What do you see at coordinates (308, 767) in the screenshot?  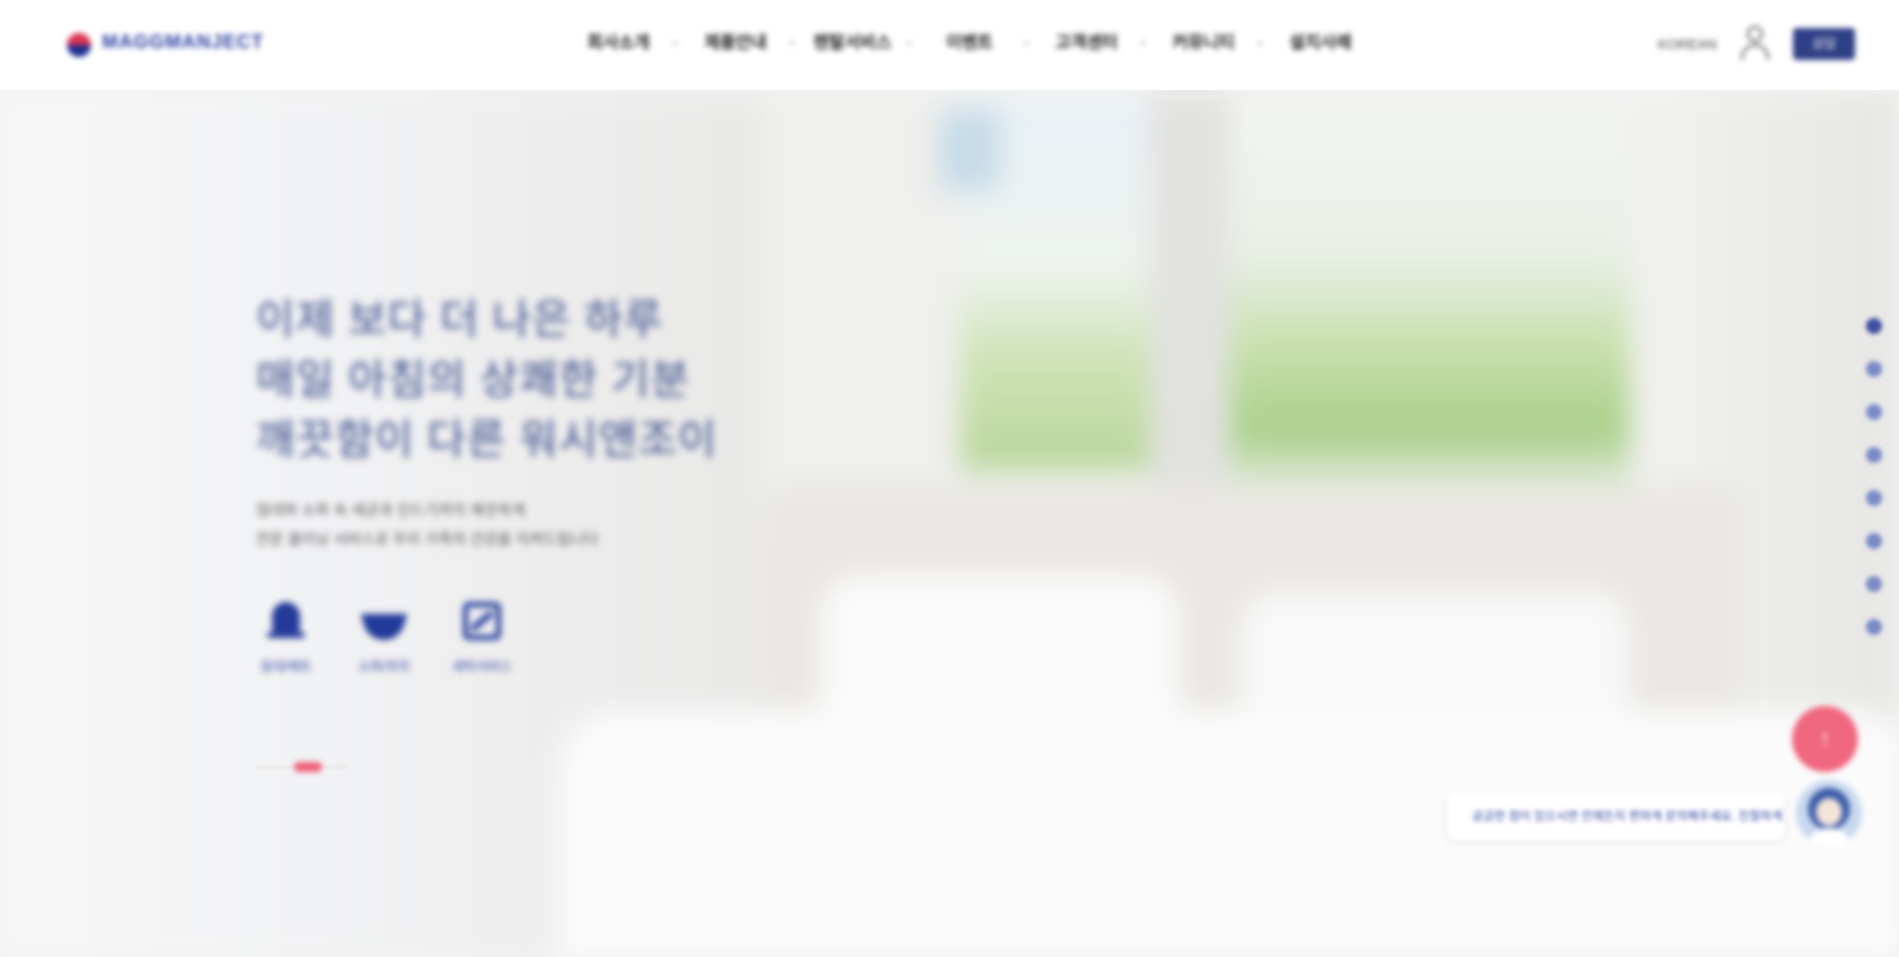 I see `slide-progress-fill` at bounding box center [308, 767].